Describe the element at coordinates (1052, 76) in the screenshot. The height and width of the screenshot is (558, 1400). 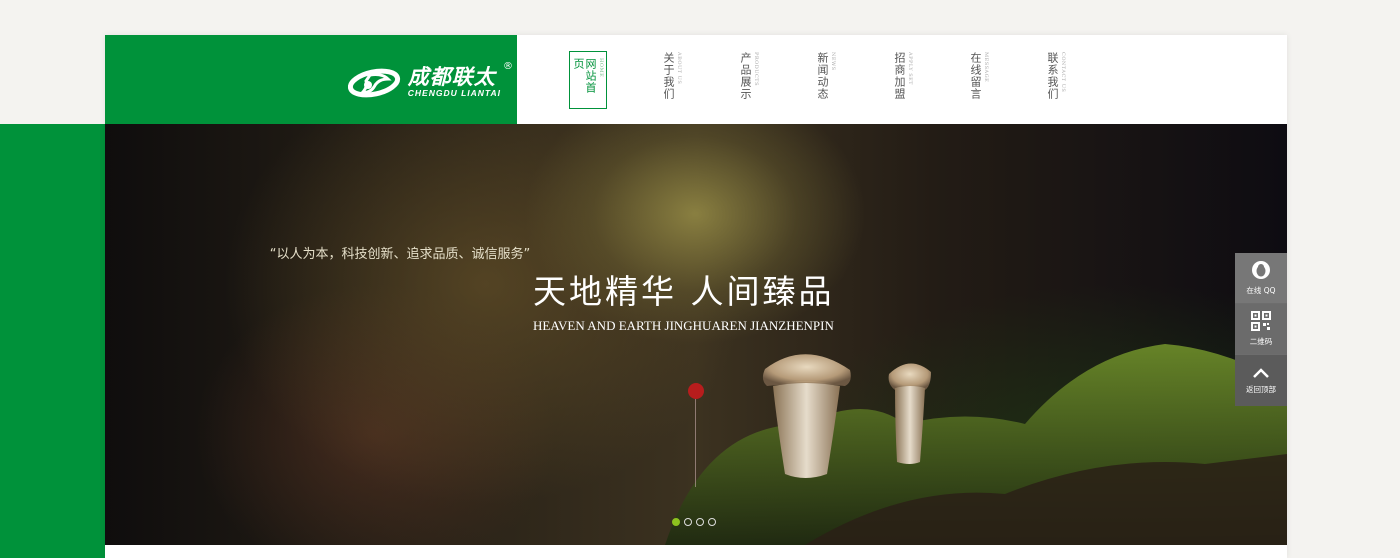
I see `nav-label-cn: 联系我们` at that location.